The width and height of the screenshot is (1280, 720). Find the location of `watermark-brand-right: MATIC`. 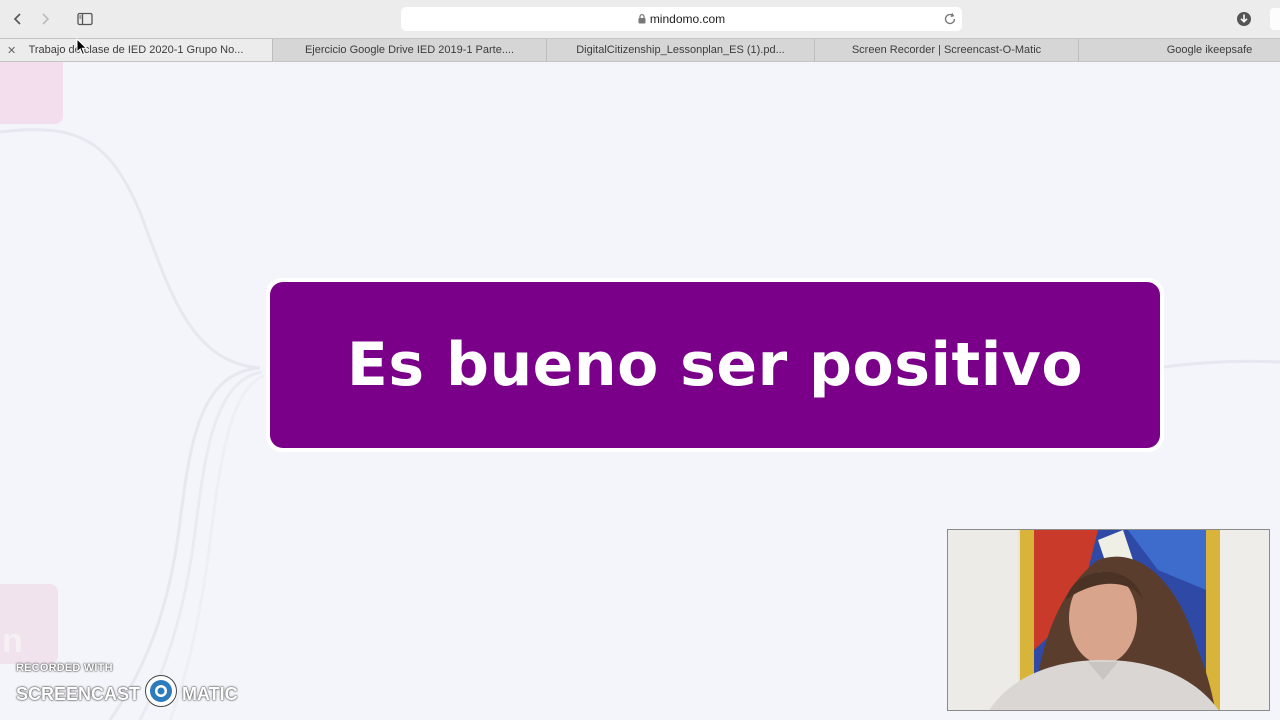

watermark-brand-right: MATIC is located at coordinates (210, 693).